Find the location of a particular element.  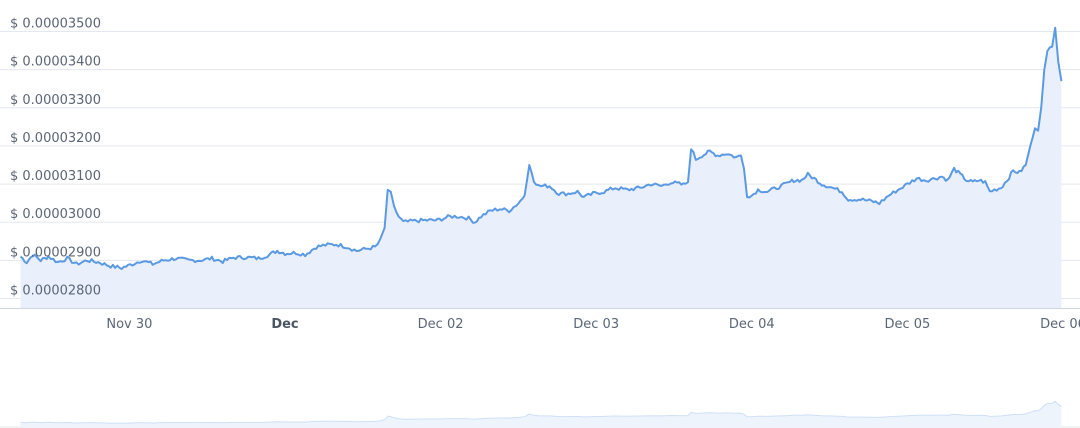

x-tick-label: Dec 04 is located at coordinates (752, 324).